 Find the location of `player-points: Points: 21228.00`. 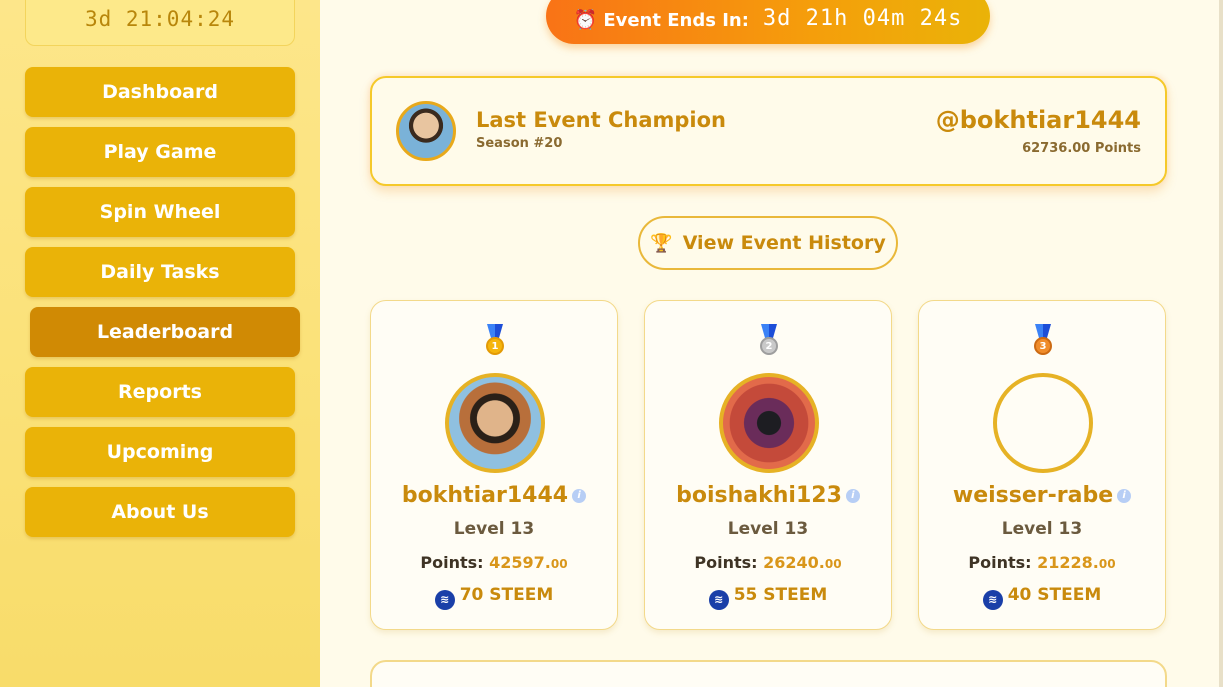

player-points: Points: 21228.00 is located at coordinates (1042, 562).